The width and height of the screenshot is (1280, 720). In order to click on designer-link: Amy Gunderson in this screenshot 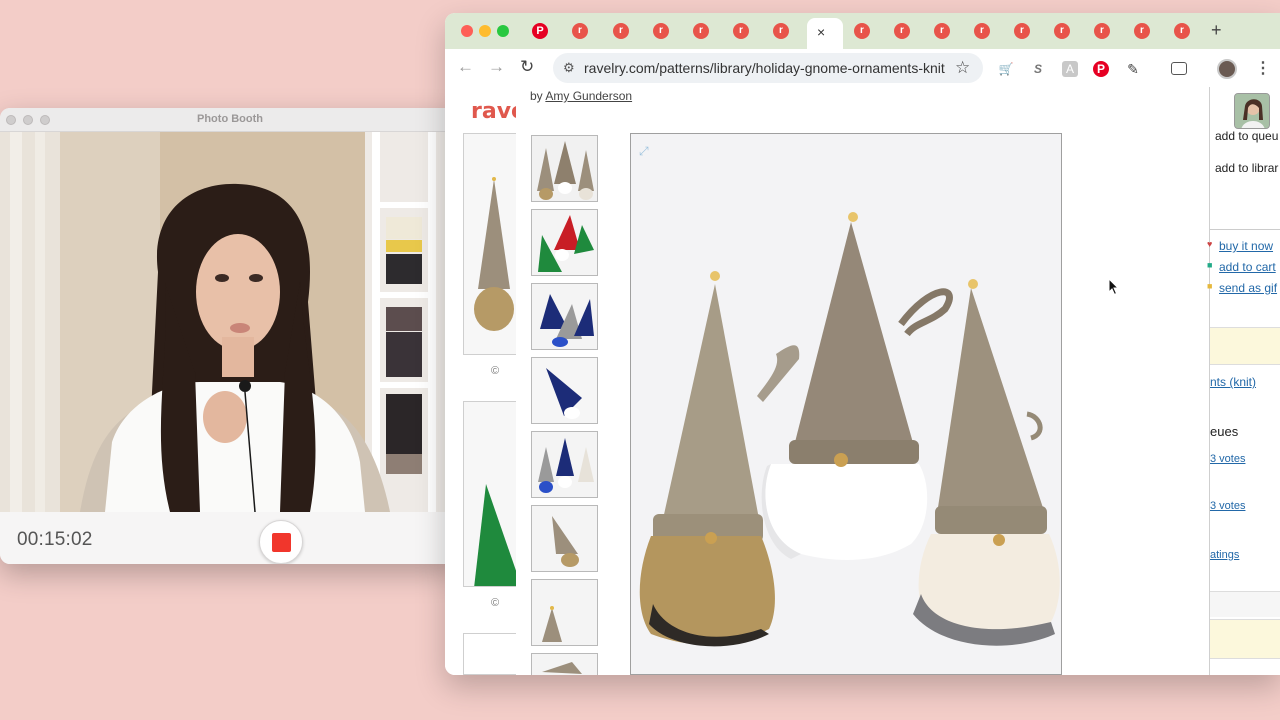, I will do `click(588, 96)`.